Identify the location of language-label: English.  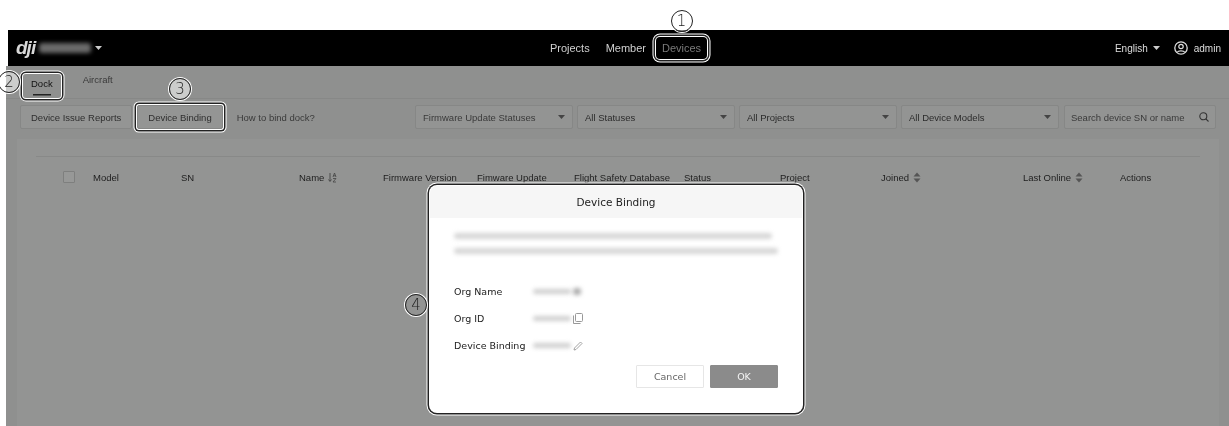
(1131, 48).